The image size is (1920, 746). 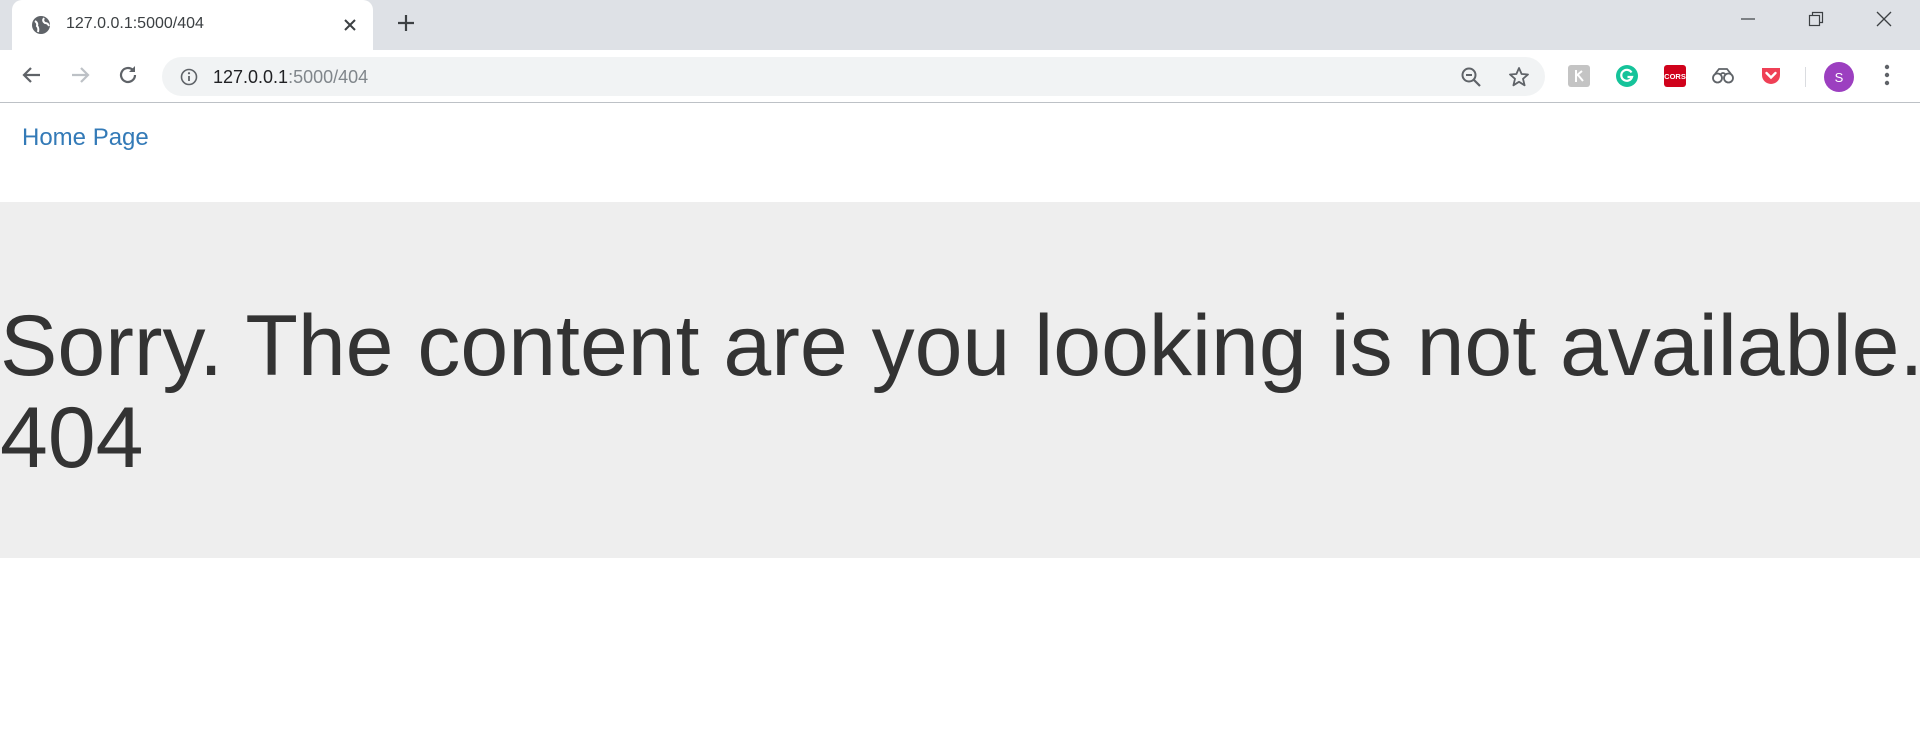 I want to click on reload-button, so click(x=128, y=77).